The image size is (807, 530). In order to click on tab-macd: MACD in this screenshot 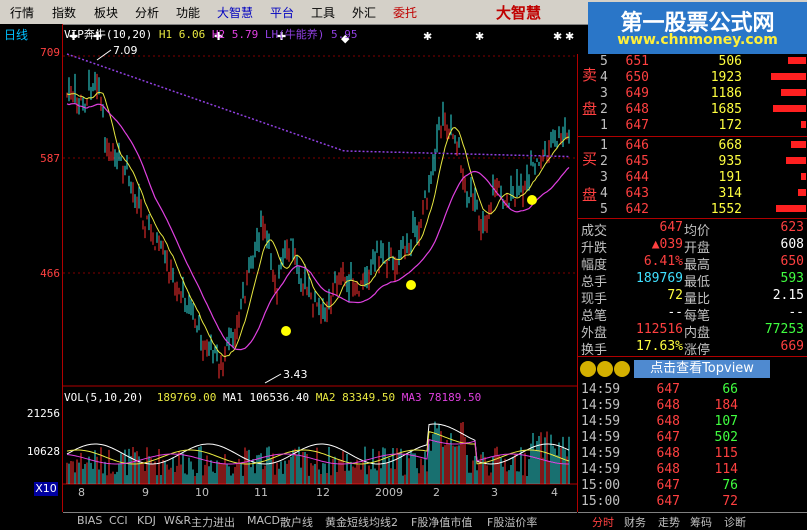, I will do `click(263, 520)`.